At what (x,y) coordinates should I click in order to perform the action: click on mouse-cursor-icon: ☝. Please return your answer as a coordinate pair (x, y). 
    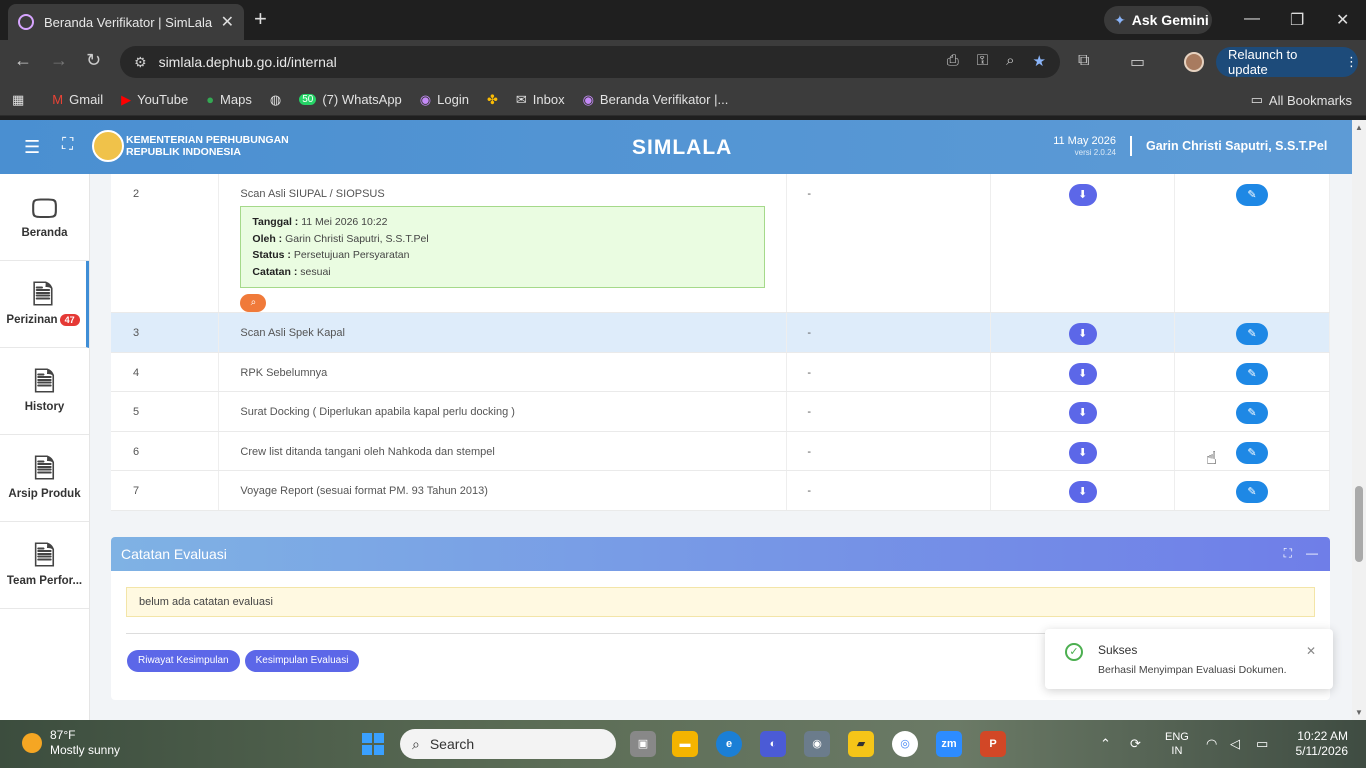
    Looking at the image, I should click on (1211, 458).